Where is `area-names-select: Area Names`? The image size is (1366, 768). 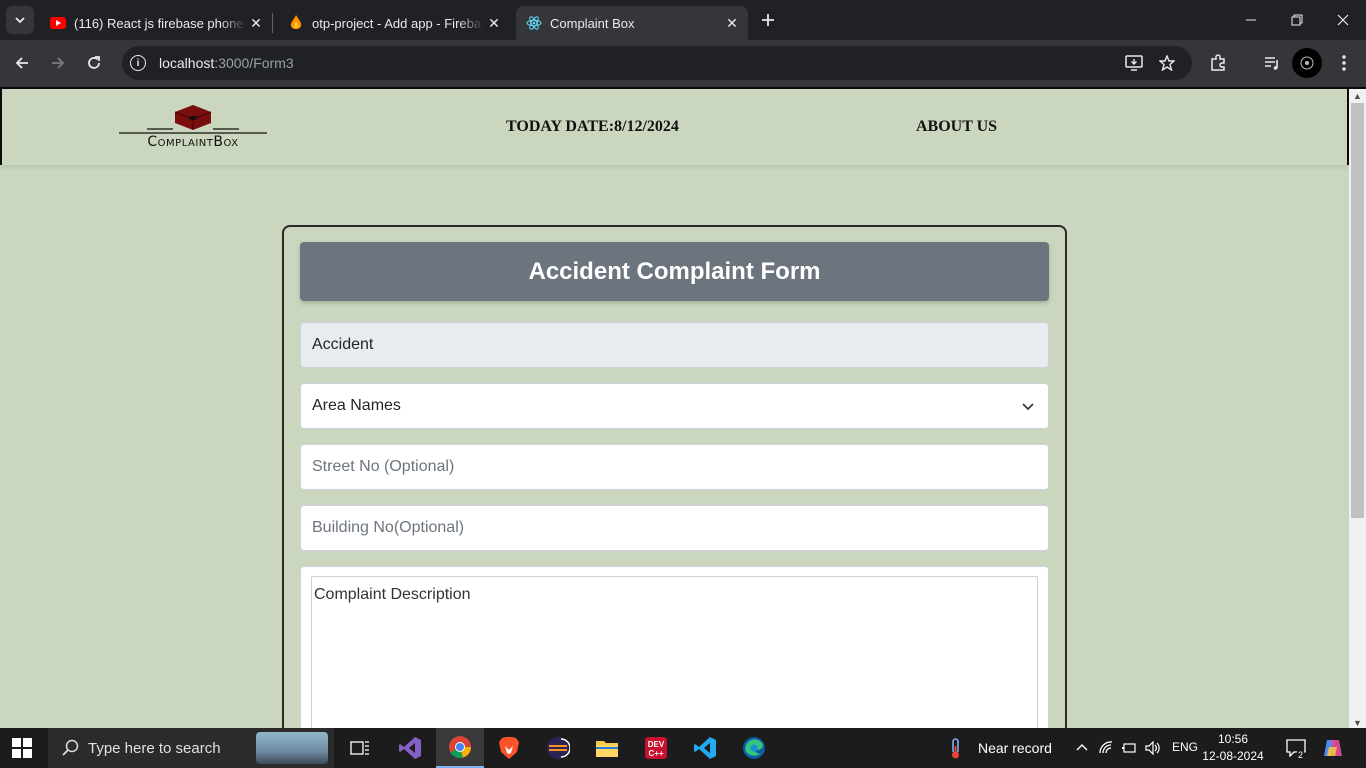
area-names-select: Area Names is located at coordinates (674, 406).